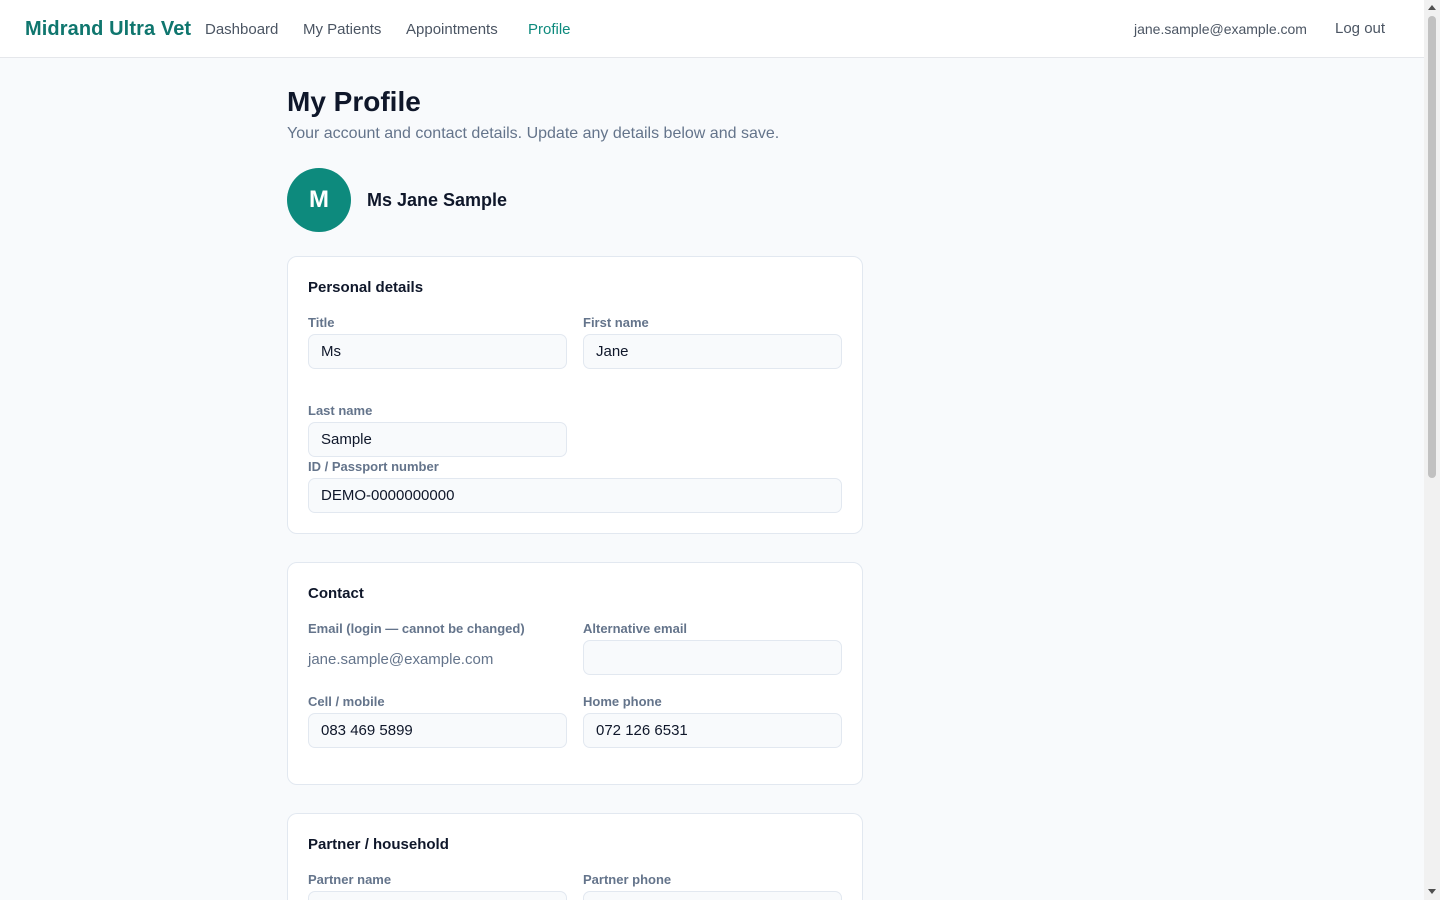  Describe the element at coordinates (1432, 891) in the screenshot. I see `scroll-down-arrow-icon` at that location.